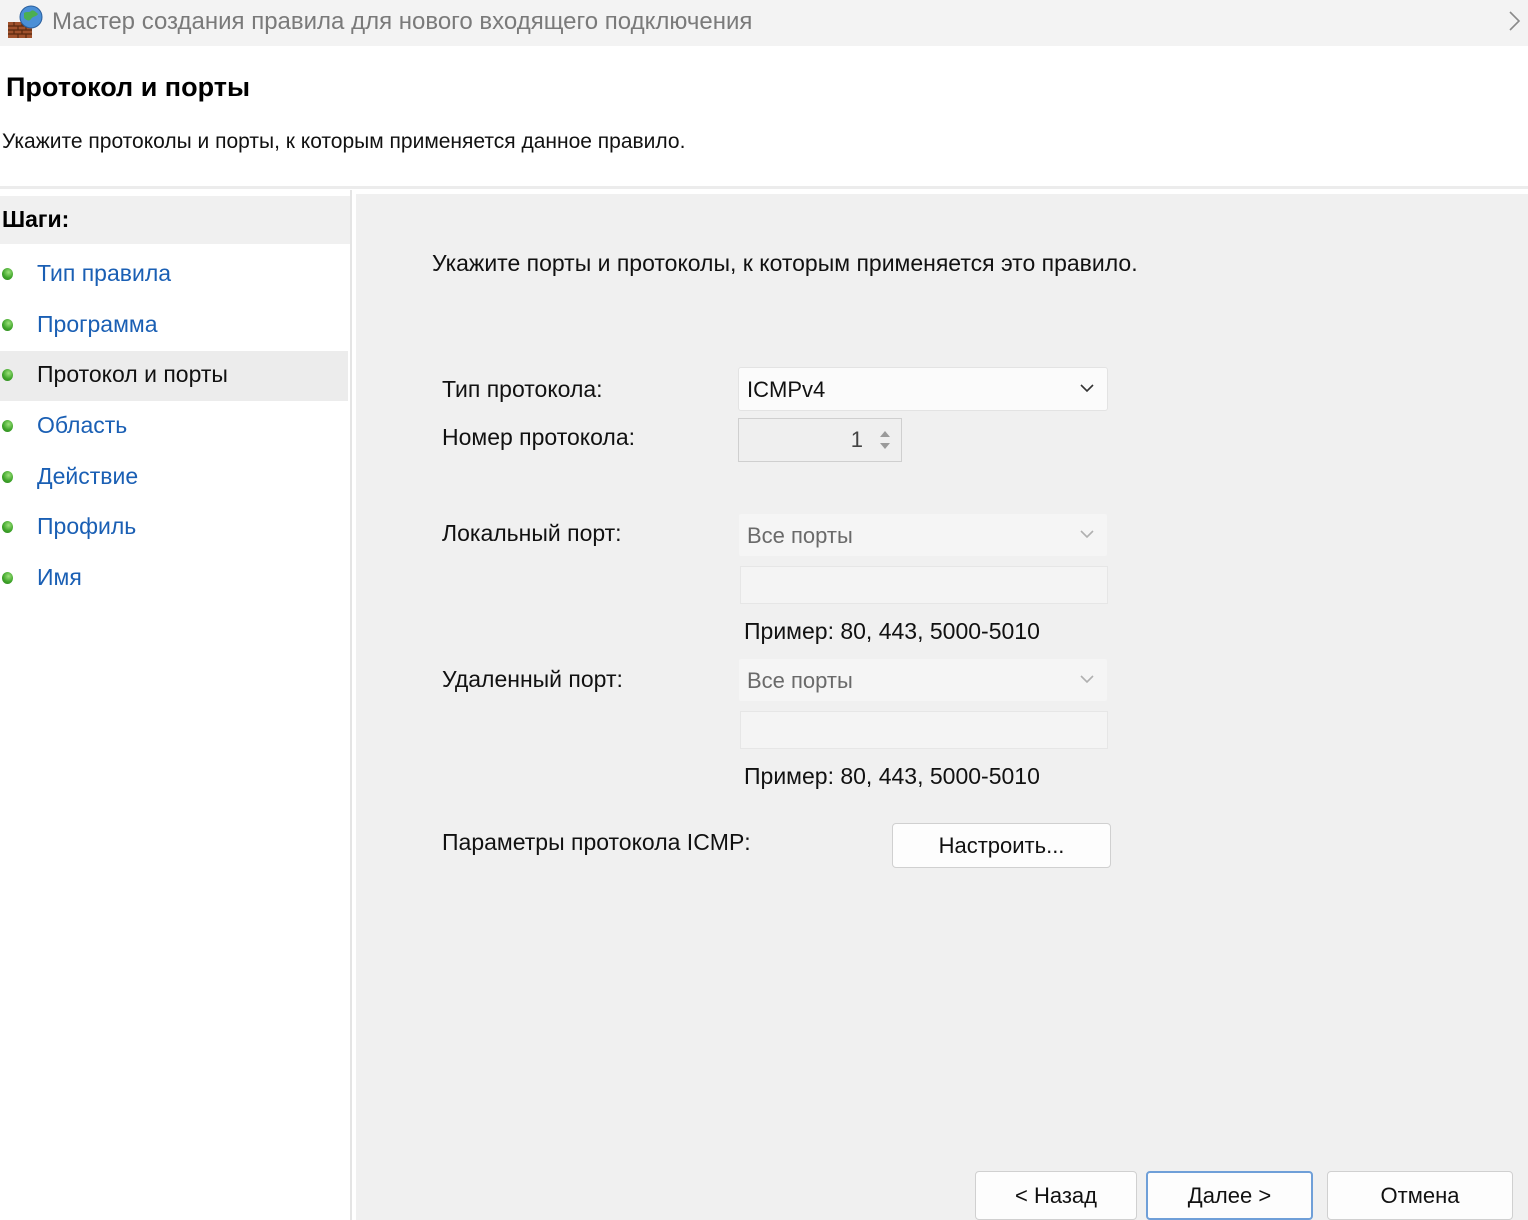 The image size is (1528, 1220). I want to click on step-action: Действие, so click(174, 478).